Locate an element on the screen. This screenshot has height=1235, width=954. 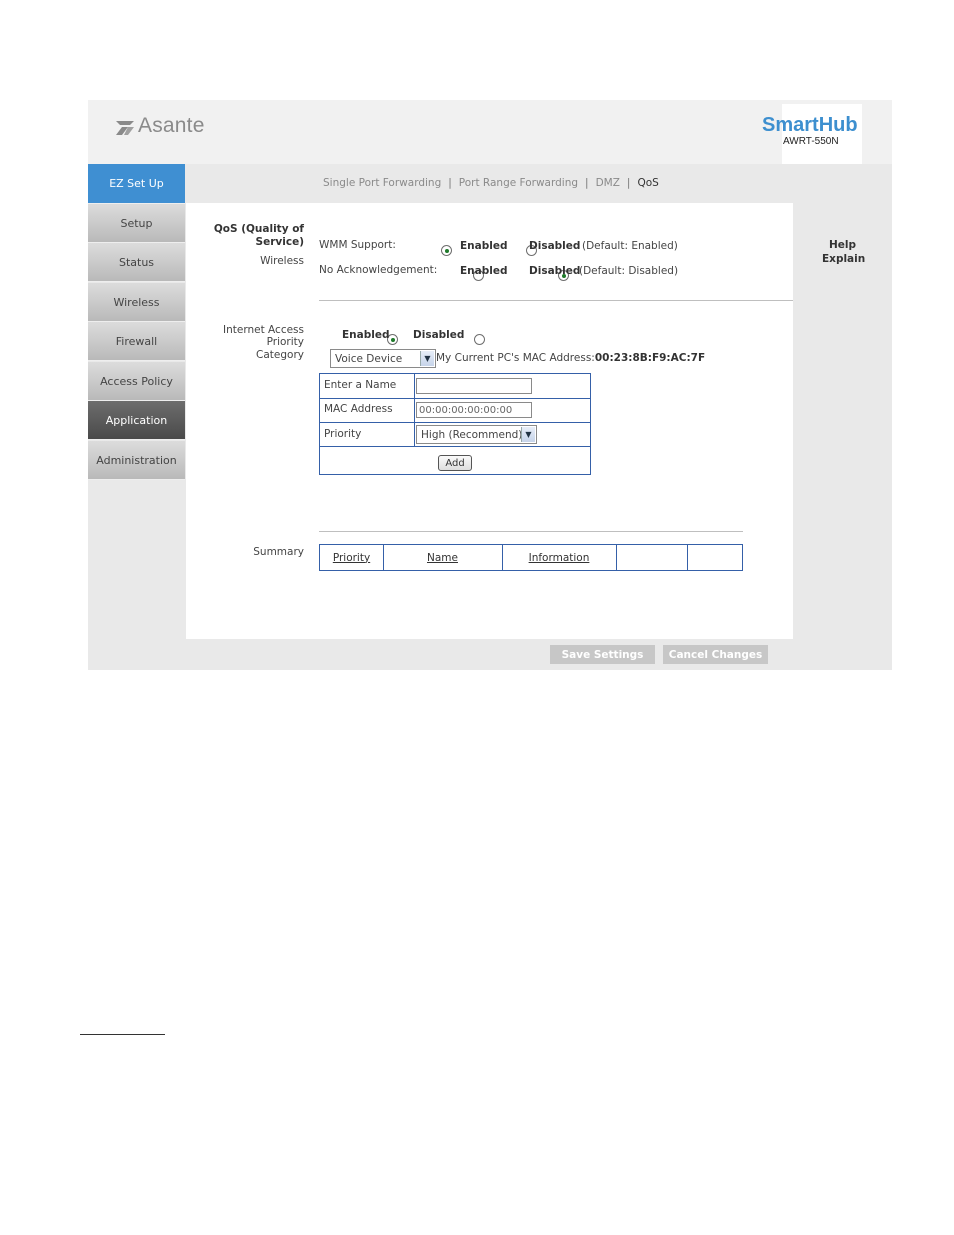
priority-label: Priority is located at coordinates (343, 434).